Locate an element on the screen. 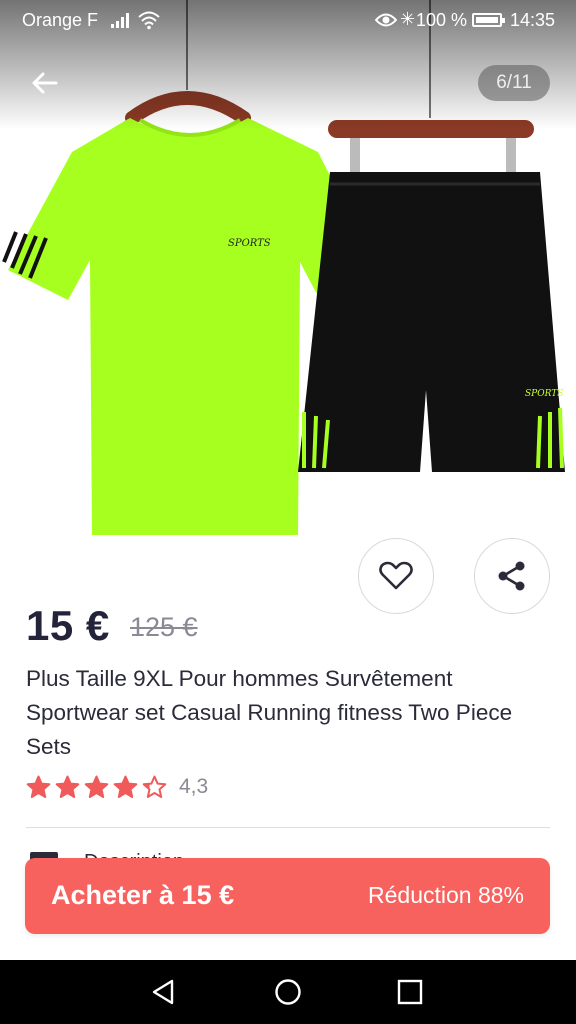 The height and width of the screenshot is (1024, 576). shirt-print: SPORTS is located at coordinates (249, 243).